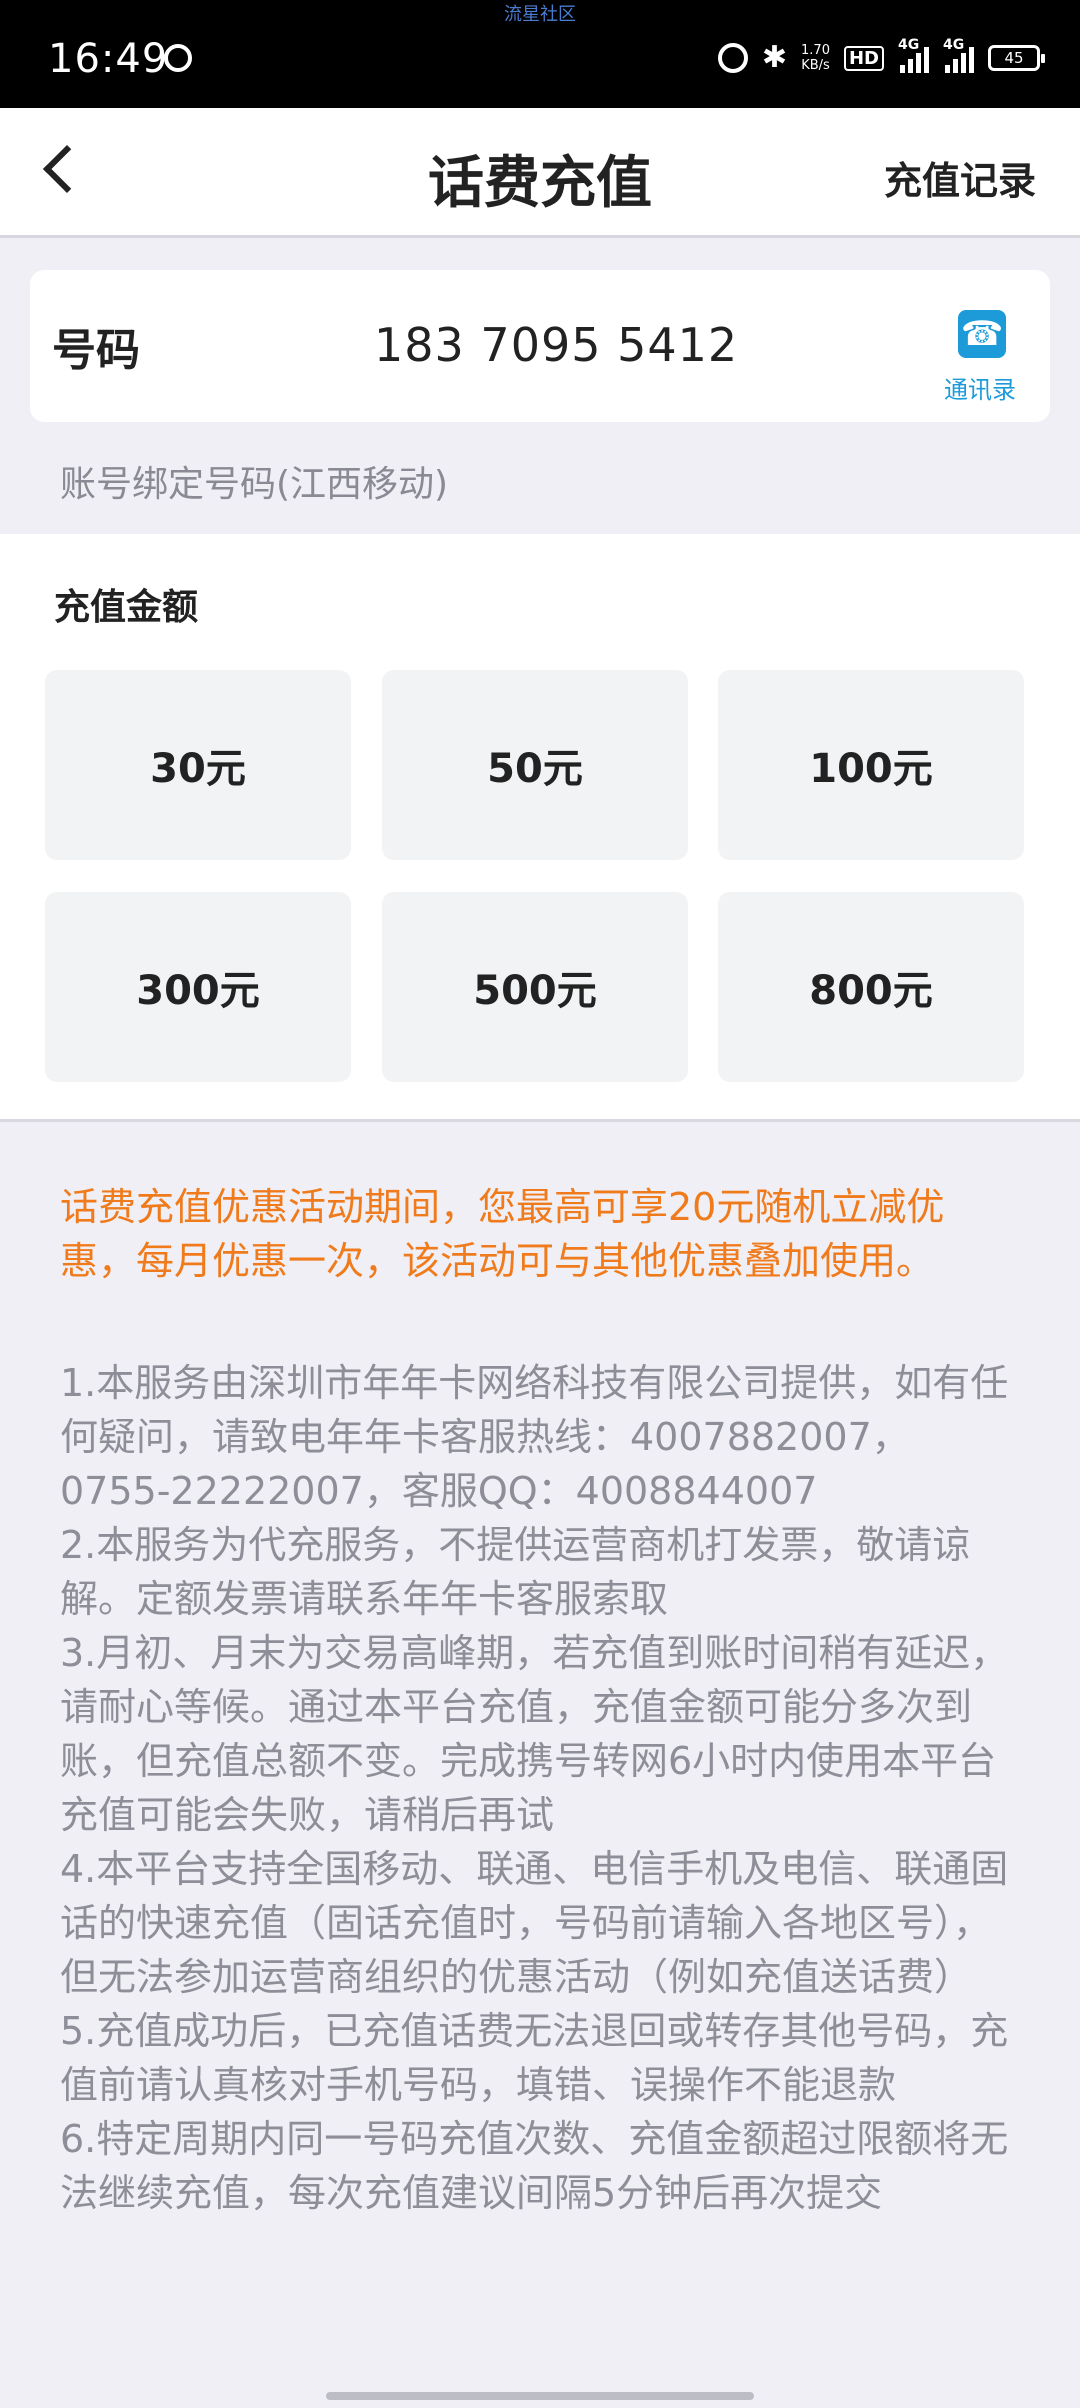 This screenshot has width=1080, height=2408. What do you see at coordinates (960, 177) in the screenshot?
I see `recharge-record-link: 充值记录` at bounding box center [960, 177].